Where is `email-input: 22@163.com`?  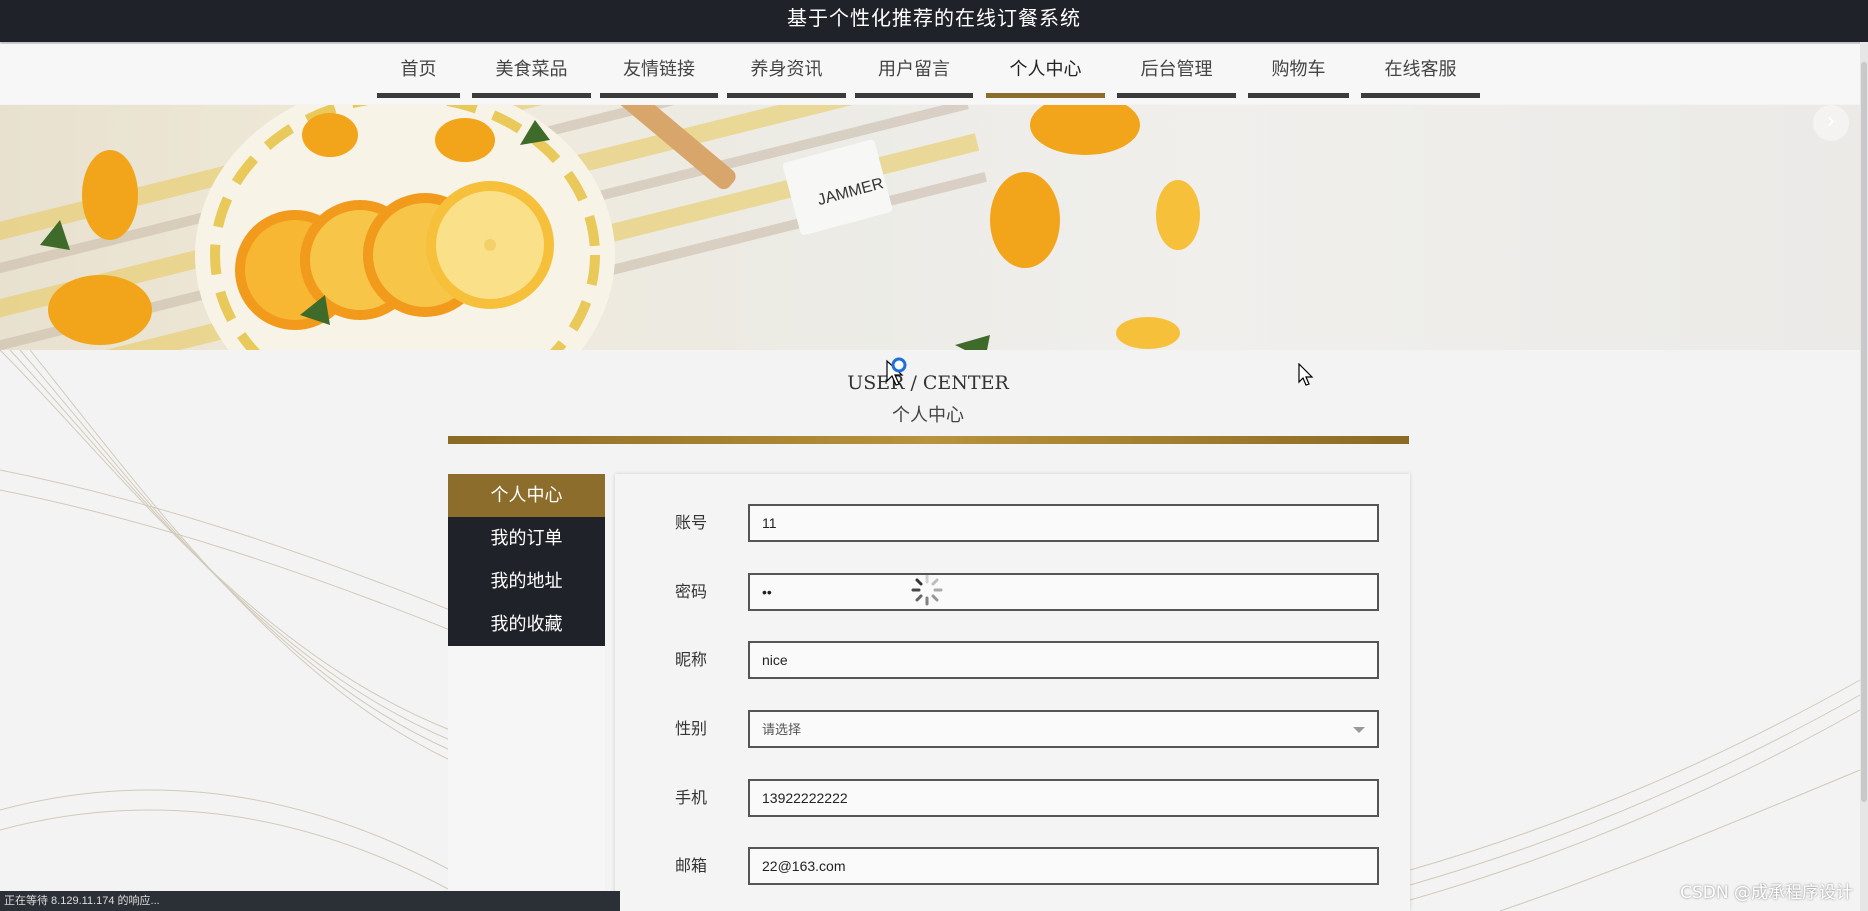
email-input: 22@163.com is located at coordinates (1063, 866).